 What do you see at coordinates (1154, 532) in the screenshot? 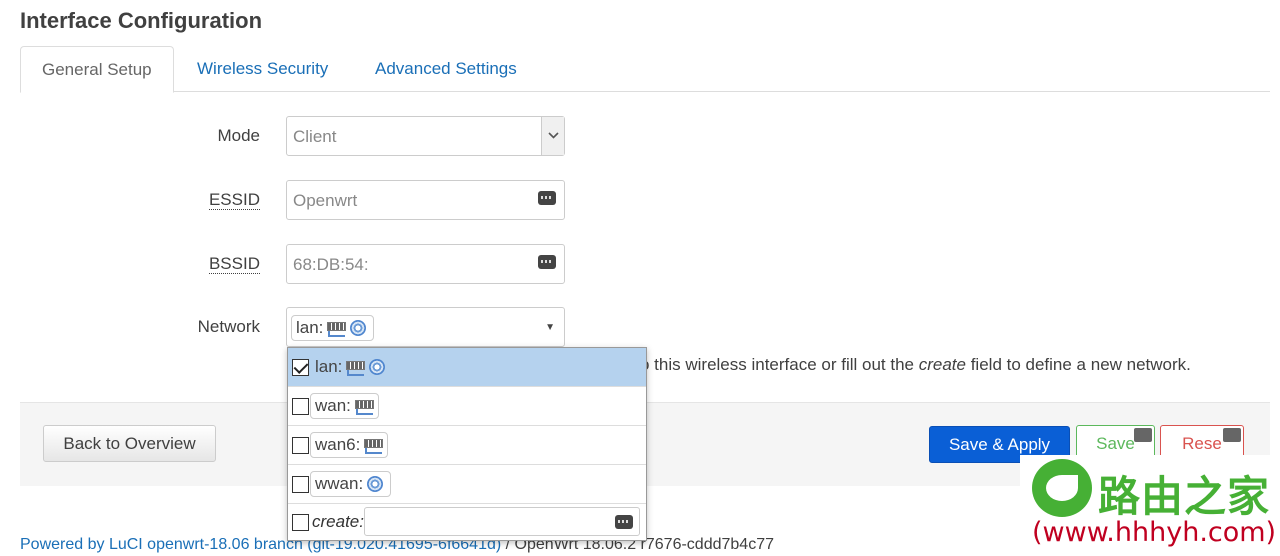
I see `watermark-url: (www.hhhyh.com)` at bounding box center [1154, 532].